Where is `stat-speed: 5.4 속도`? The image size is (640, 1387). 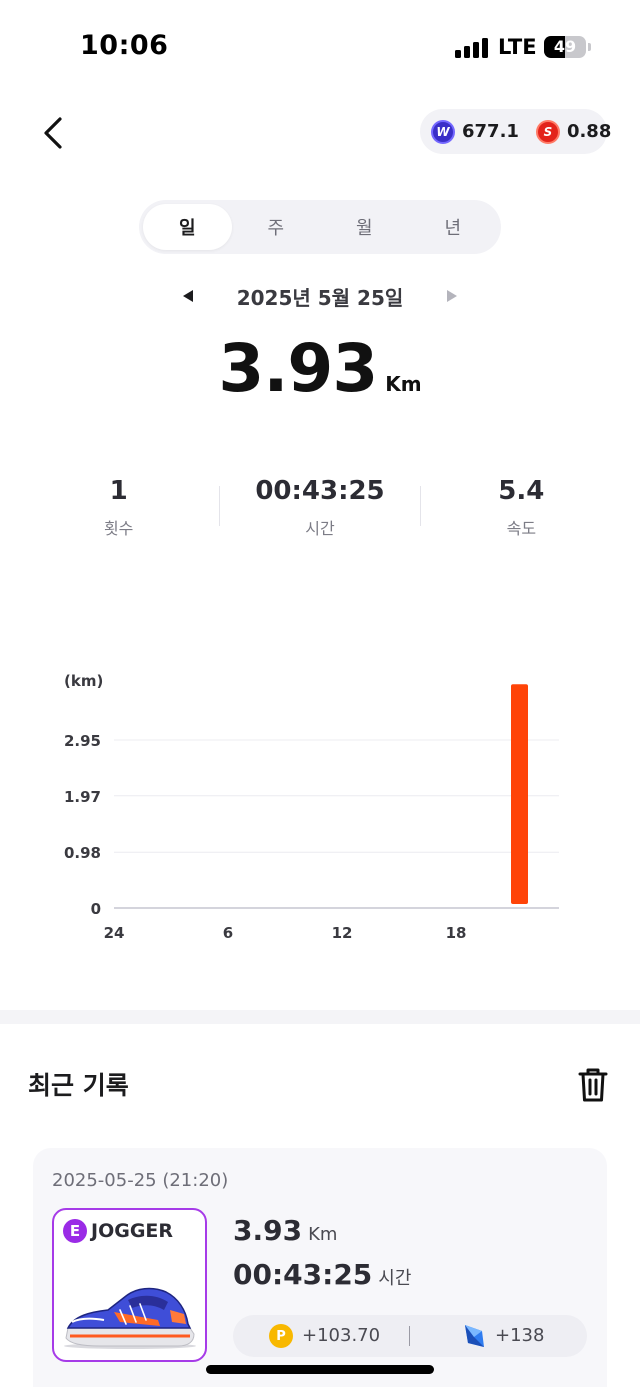
stat-speed: 5.4 속도 is located at coordinates (521, 511).